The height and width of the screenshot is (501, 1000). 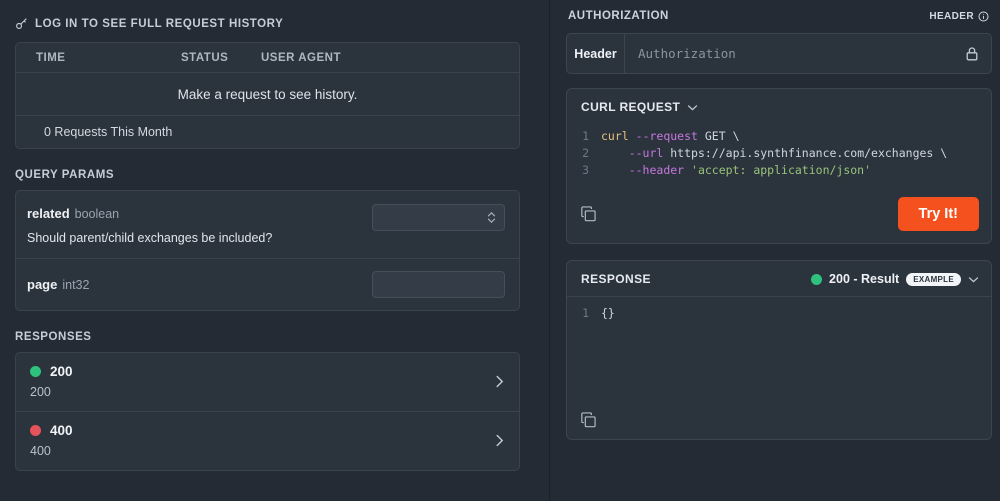 What do you see at coordinates (631, 107) in the screenshot?
I see `curl-request-title: CURL REQUEST` at bounding box center [631, 107].